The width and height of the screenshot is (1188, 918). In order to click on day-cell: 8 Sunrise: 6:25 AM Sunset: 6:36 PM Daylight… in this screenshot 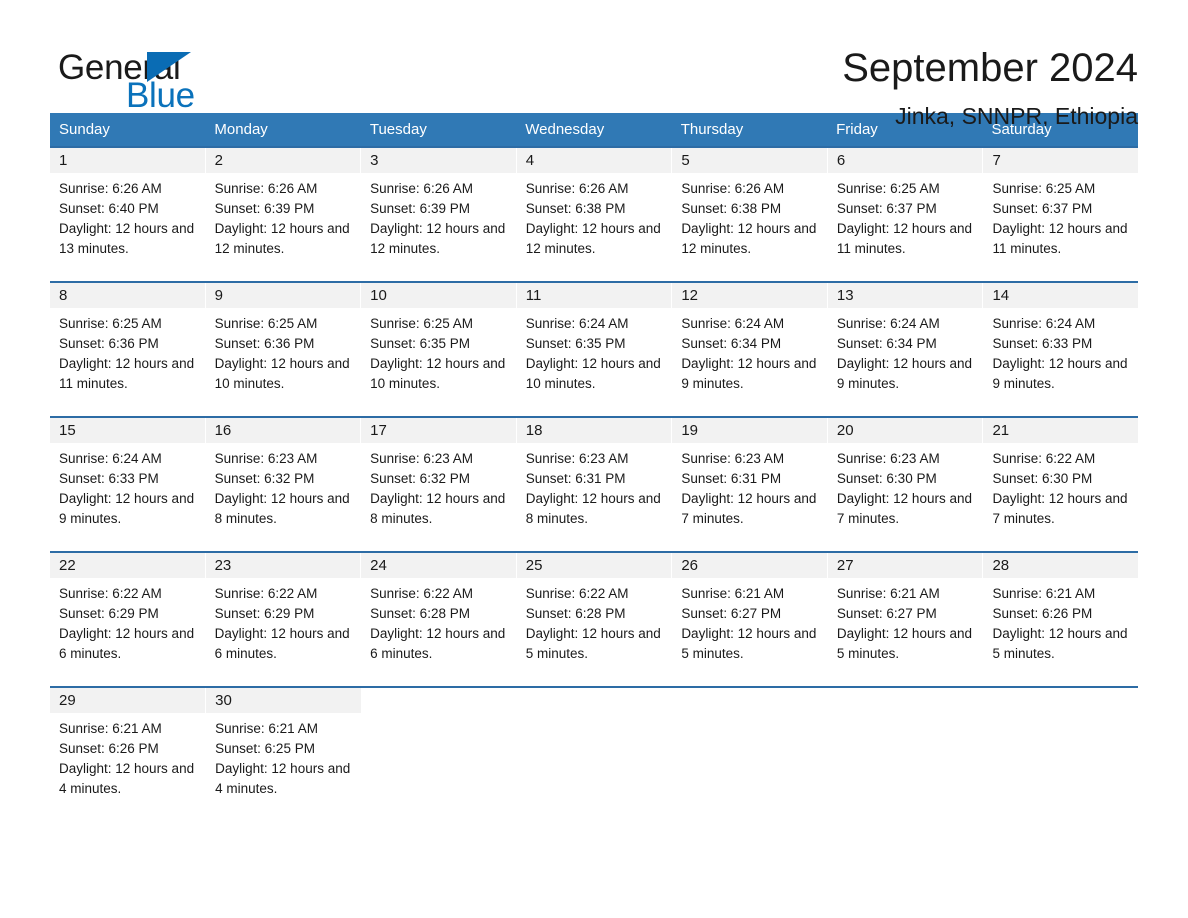, I will do `click(128, 349)`.